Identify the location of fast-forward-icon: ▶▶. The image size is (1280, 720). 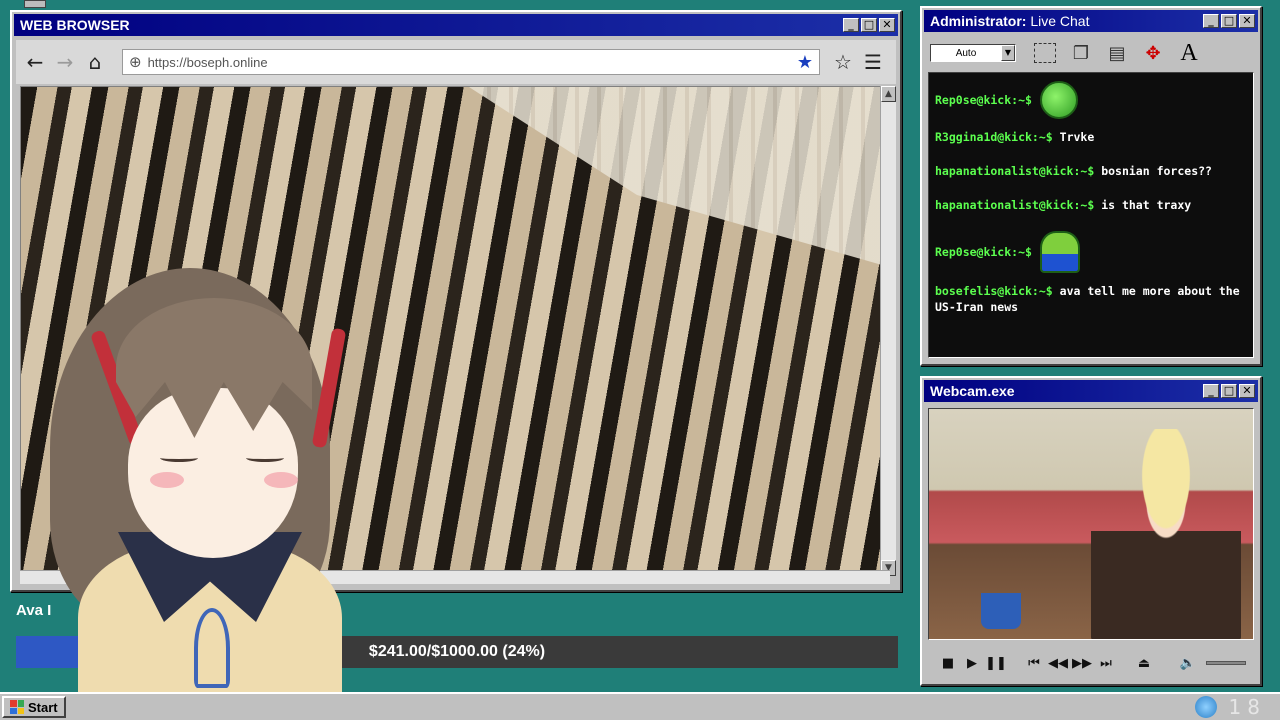
(1082, 663).